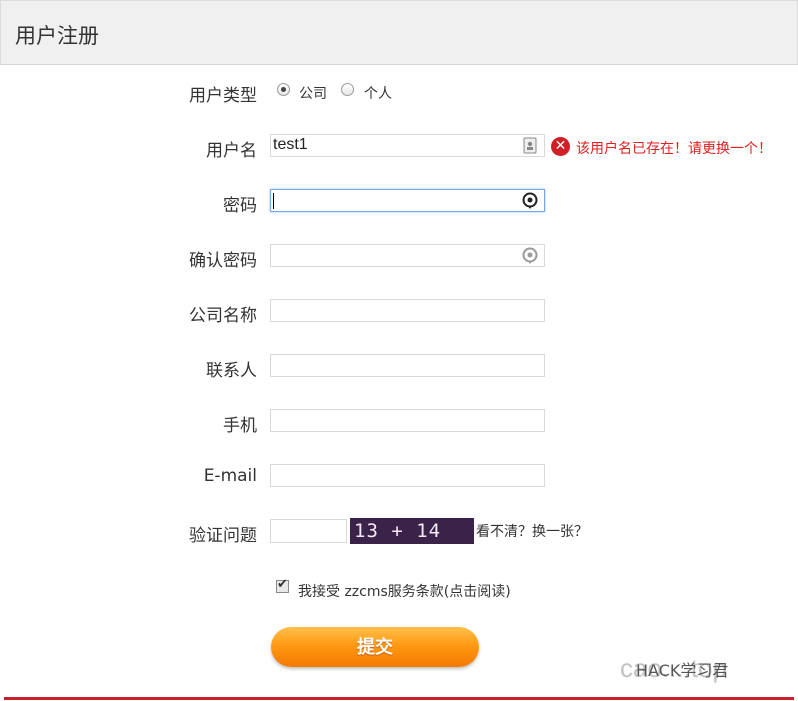 This screenshot has width=798, height=701. I want to click on agree-checkbox, so click(282, 585).